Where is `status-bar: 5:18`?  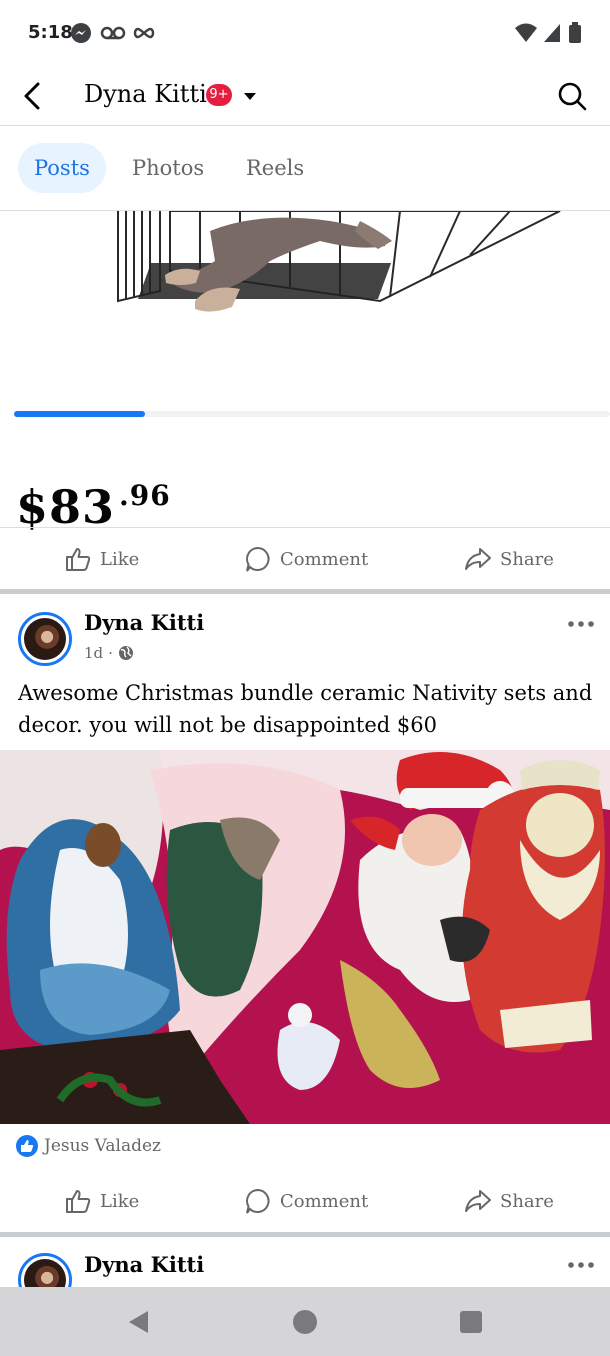 status-bar: 5:18 is located at coordinates (305, 33).